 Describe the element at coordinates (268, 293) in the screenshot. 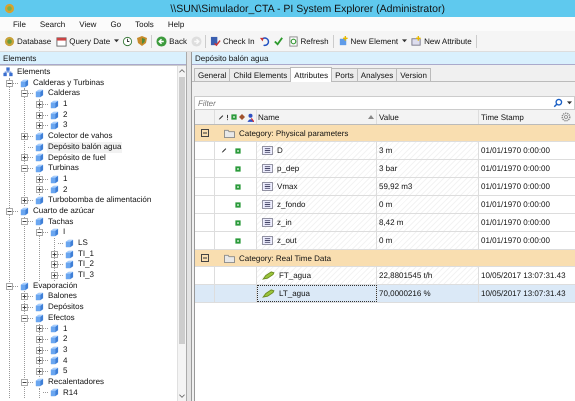

I see `tag-icon` at that location.